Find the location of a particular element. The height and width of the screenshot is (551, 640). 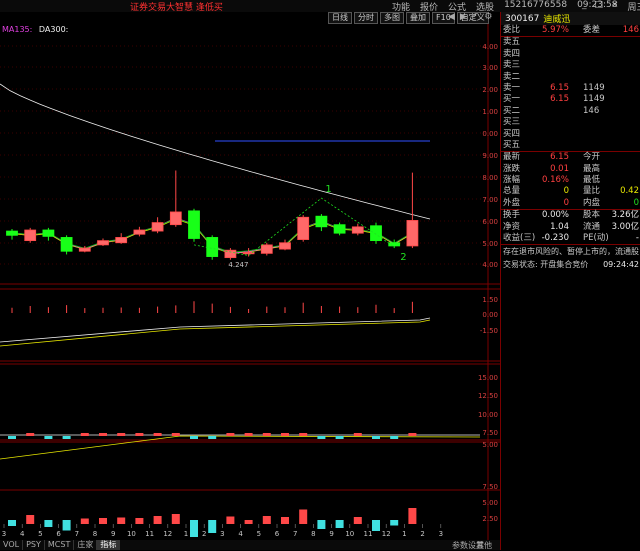

price-tick: 4.00 is located at coordinates (490, 47).